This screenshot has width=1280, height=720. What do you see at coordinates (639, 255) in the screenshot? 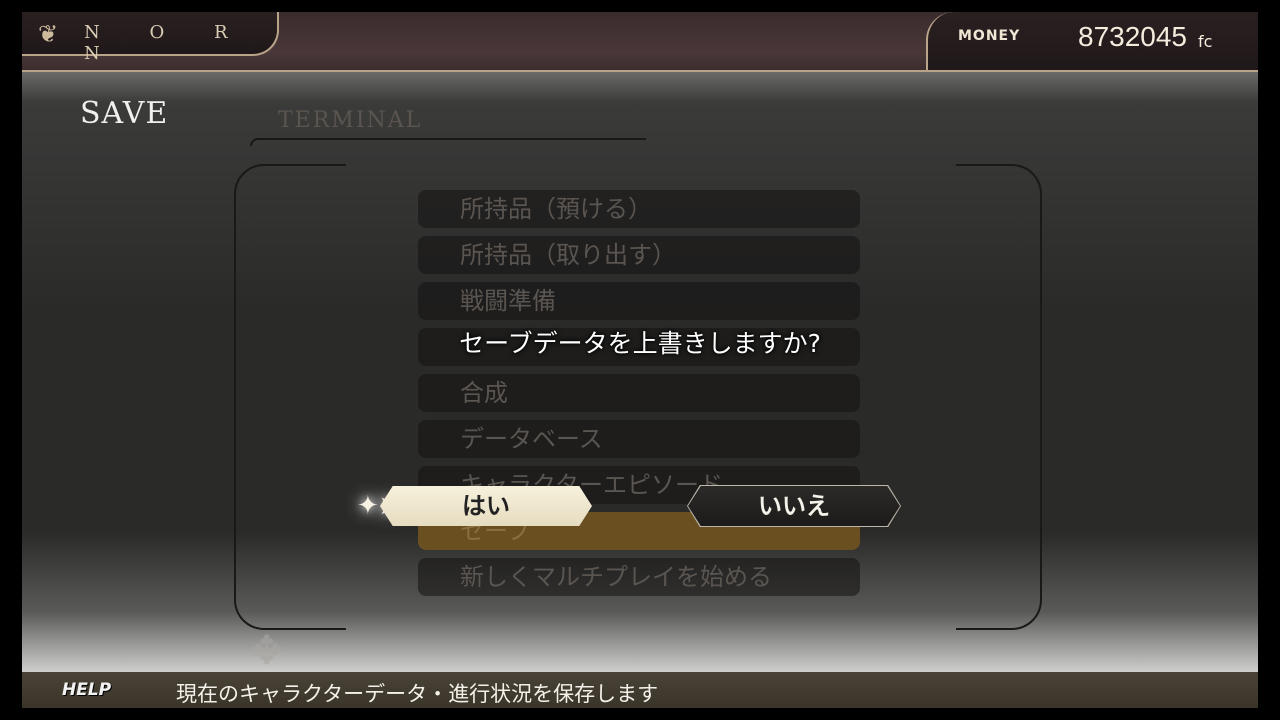
I see `menu-item: 所持品（取り出す）` at bounding box center [639, 255].